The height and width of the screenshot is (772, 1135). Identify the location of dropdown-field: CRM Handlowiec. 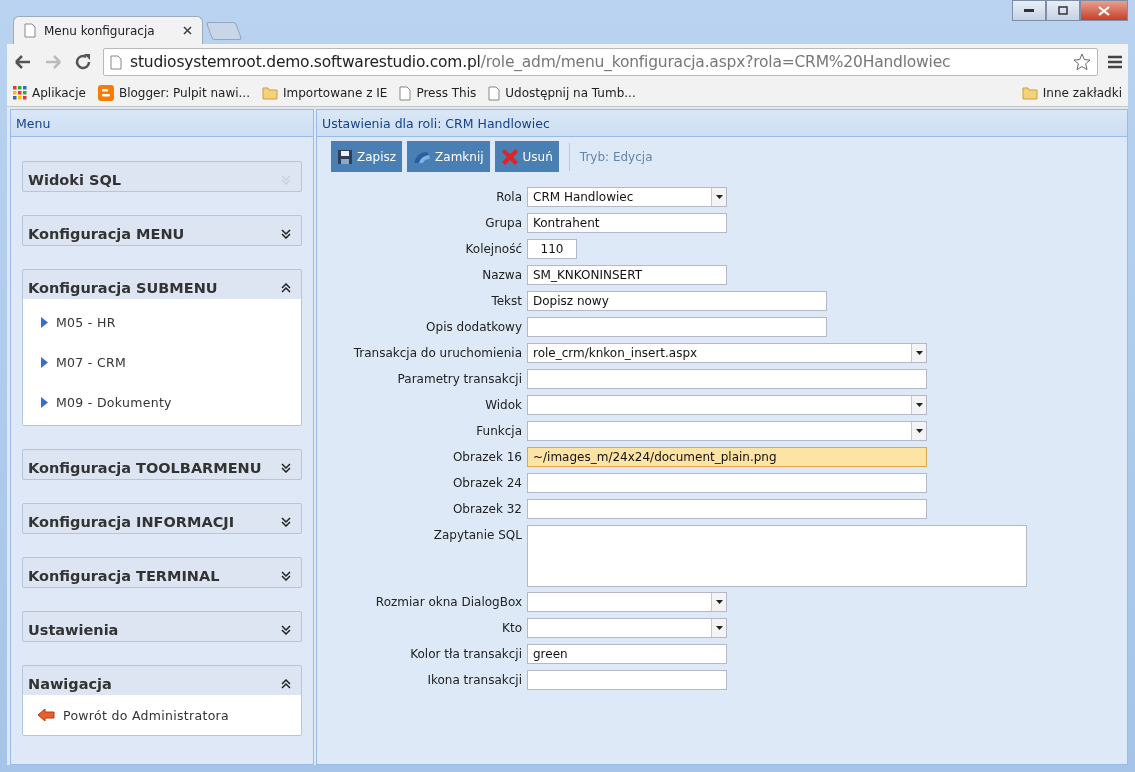
(627, 197).